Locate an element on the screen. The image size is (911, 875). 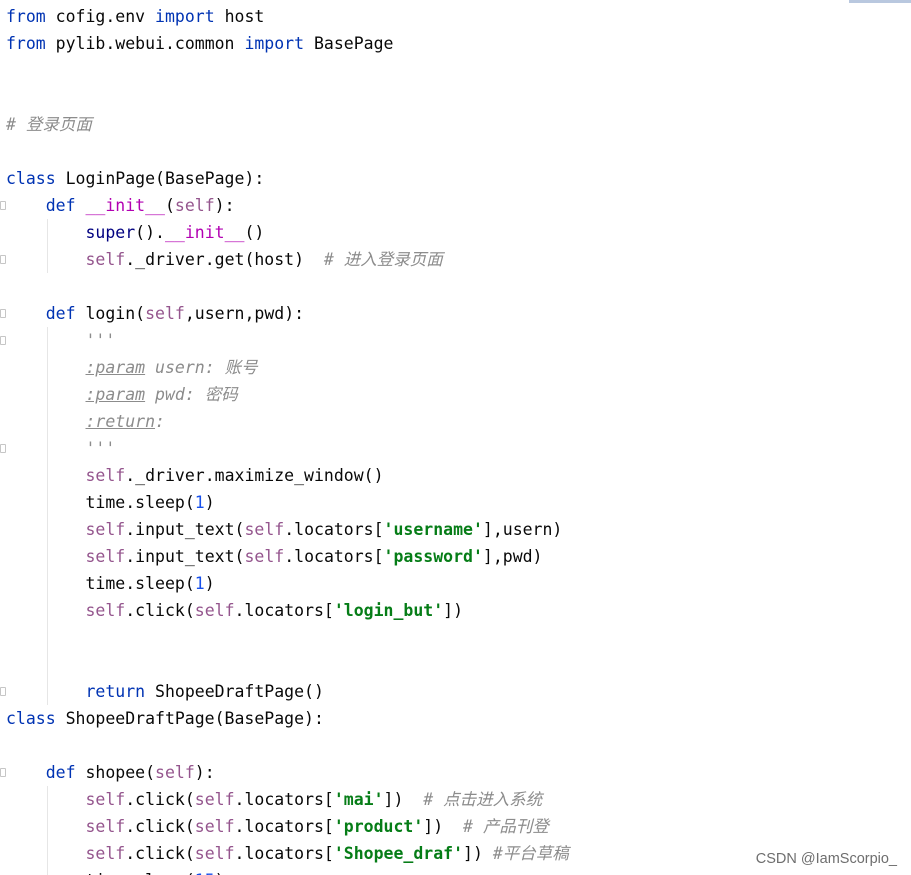
code-line: from cofig.env import host is located at coordinates (135, 16).